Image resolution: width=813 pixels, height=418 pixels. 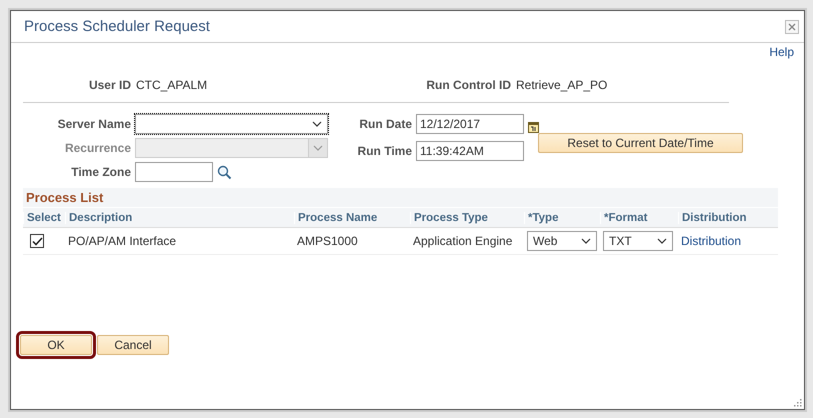 What do you see at coordinates (385, 124) in the screenshot?
I see `field-label: Run Date` at bounding box center [385, 124].